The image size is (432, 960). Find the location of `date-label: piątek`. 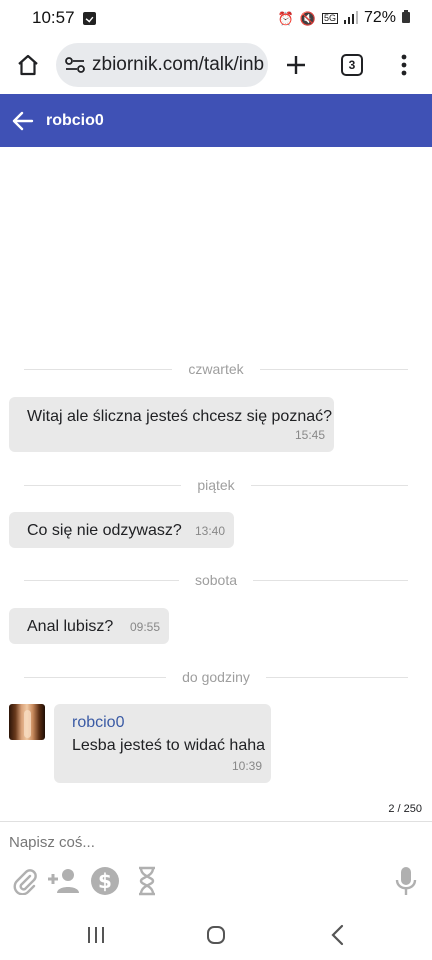

date-label: piątek is located at coordinates (216, 485).